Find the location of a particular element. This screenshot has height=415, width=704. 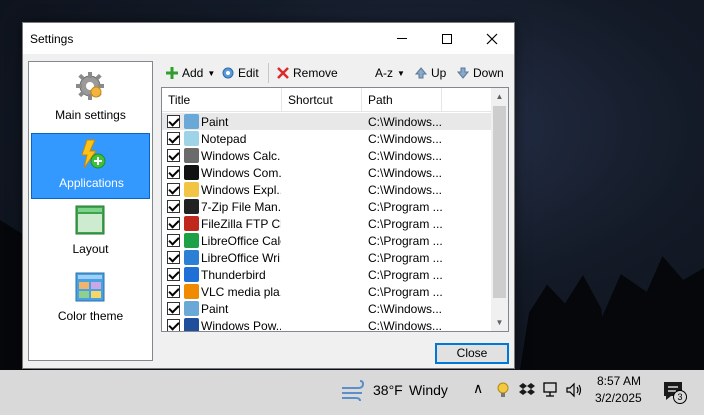

column-header-path: Path is located at coordinates (402, 100).